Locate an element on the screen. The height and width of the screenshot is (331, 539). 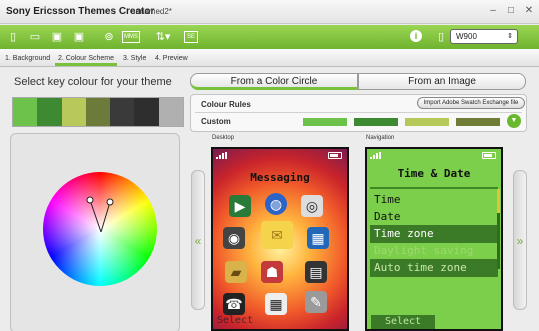
phone-call-icon: ☎ is located at coordinates (234, 304).